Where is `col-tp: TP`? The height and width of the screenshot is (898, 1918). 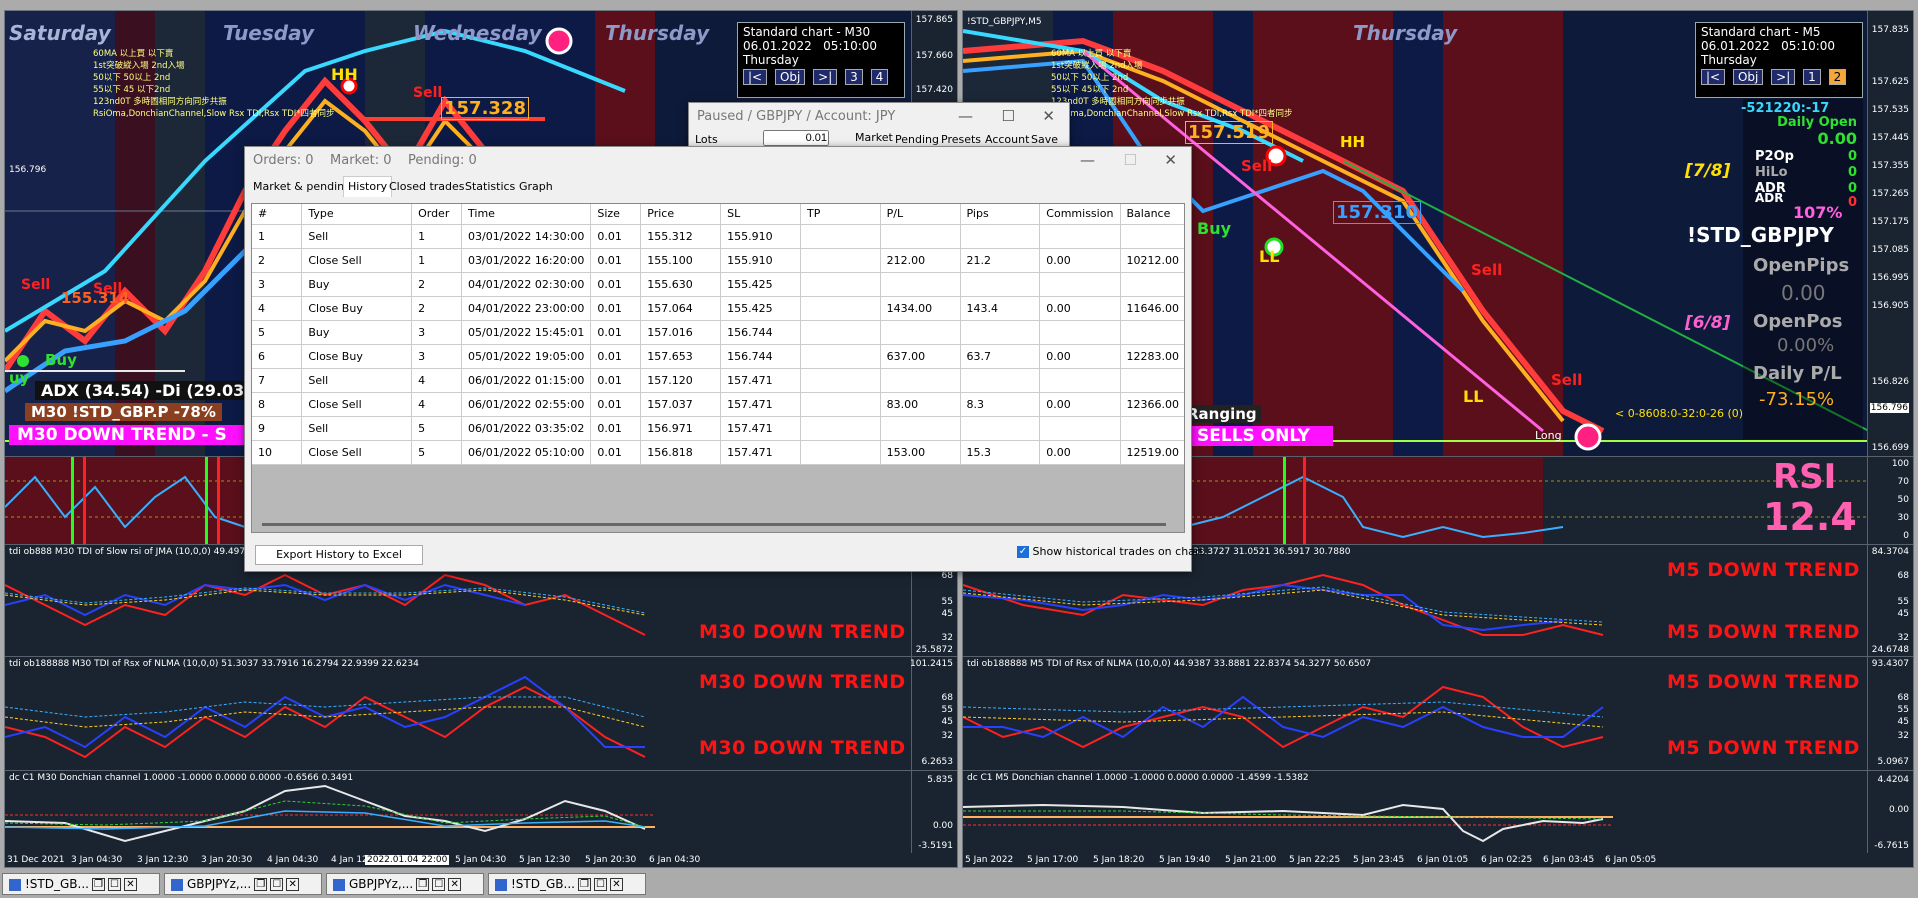
col-tp: TP is located at coordinates (840, 214).